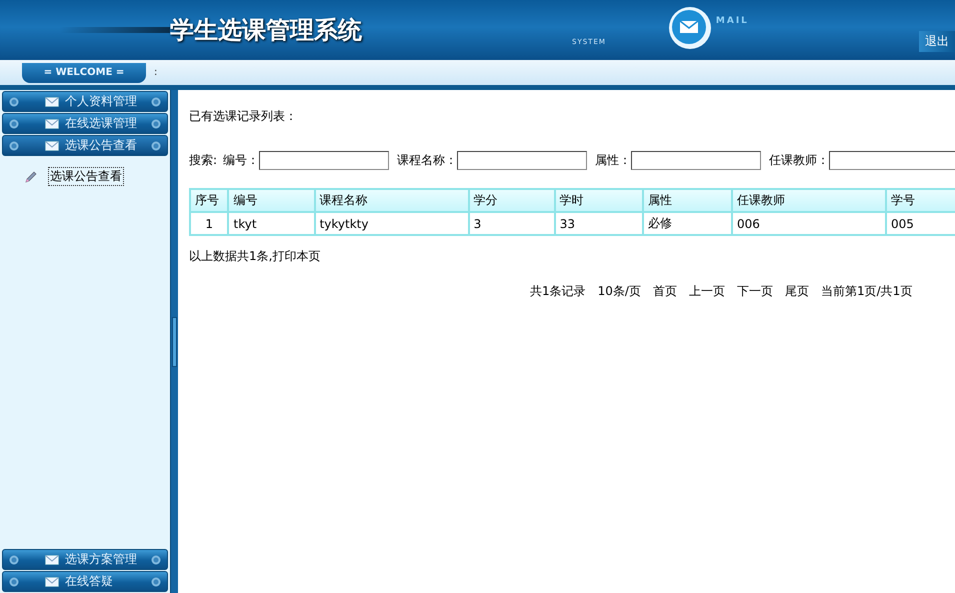 The image size is (955, 593). What do you see at coordinates (266, 30) in the screenshot?
I see `system-title: 学生选课管理系统` at bounding box center [266, 30].